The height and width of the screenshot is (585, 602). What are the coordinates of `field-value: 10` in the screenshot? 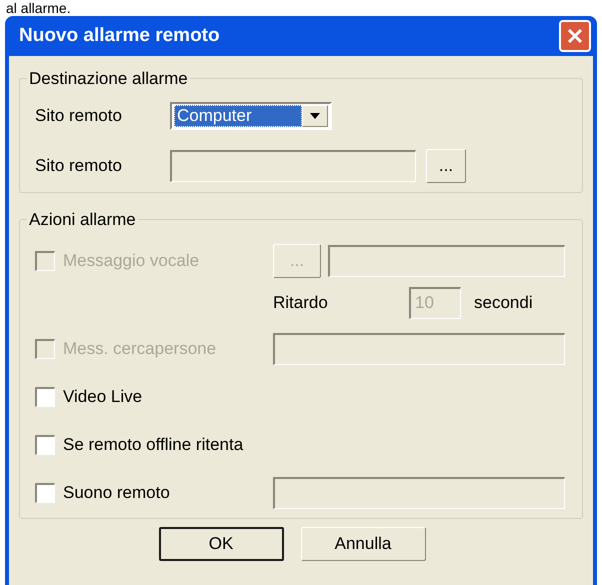 It's located at (424, 303).